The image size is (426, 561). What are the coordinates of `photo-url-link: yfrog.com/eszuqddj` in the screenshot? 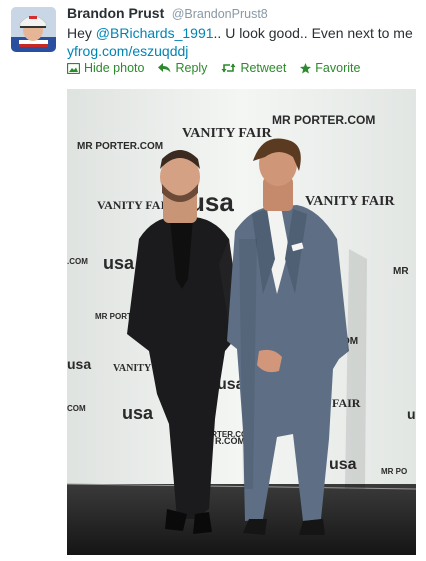 It's located at (127, 51).